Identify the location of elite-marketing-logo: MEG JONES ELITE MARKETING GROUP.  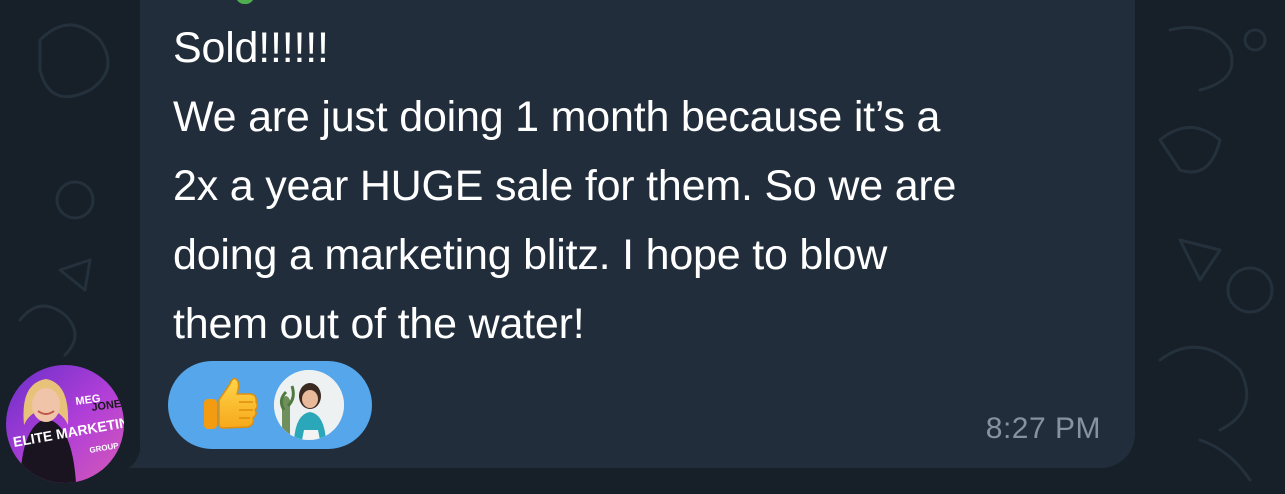
(65, 424).